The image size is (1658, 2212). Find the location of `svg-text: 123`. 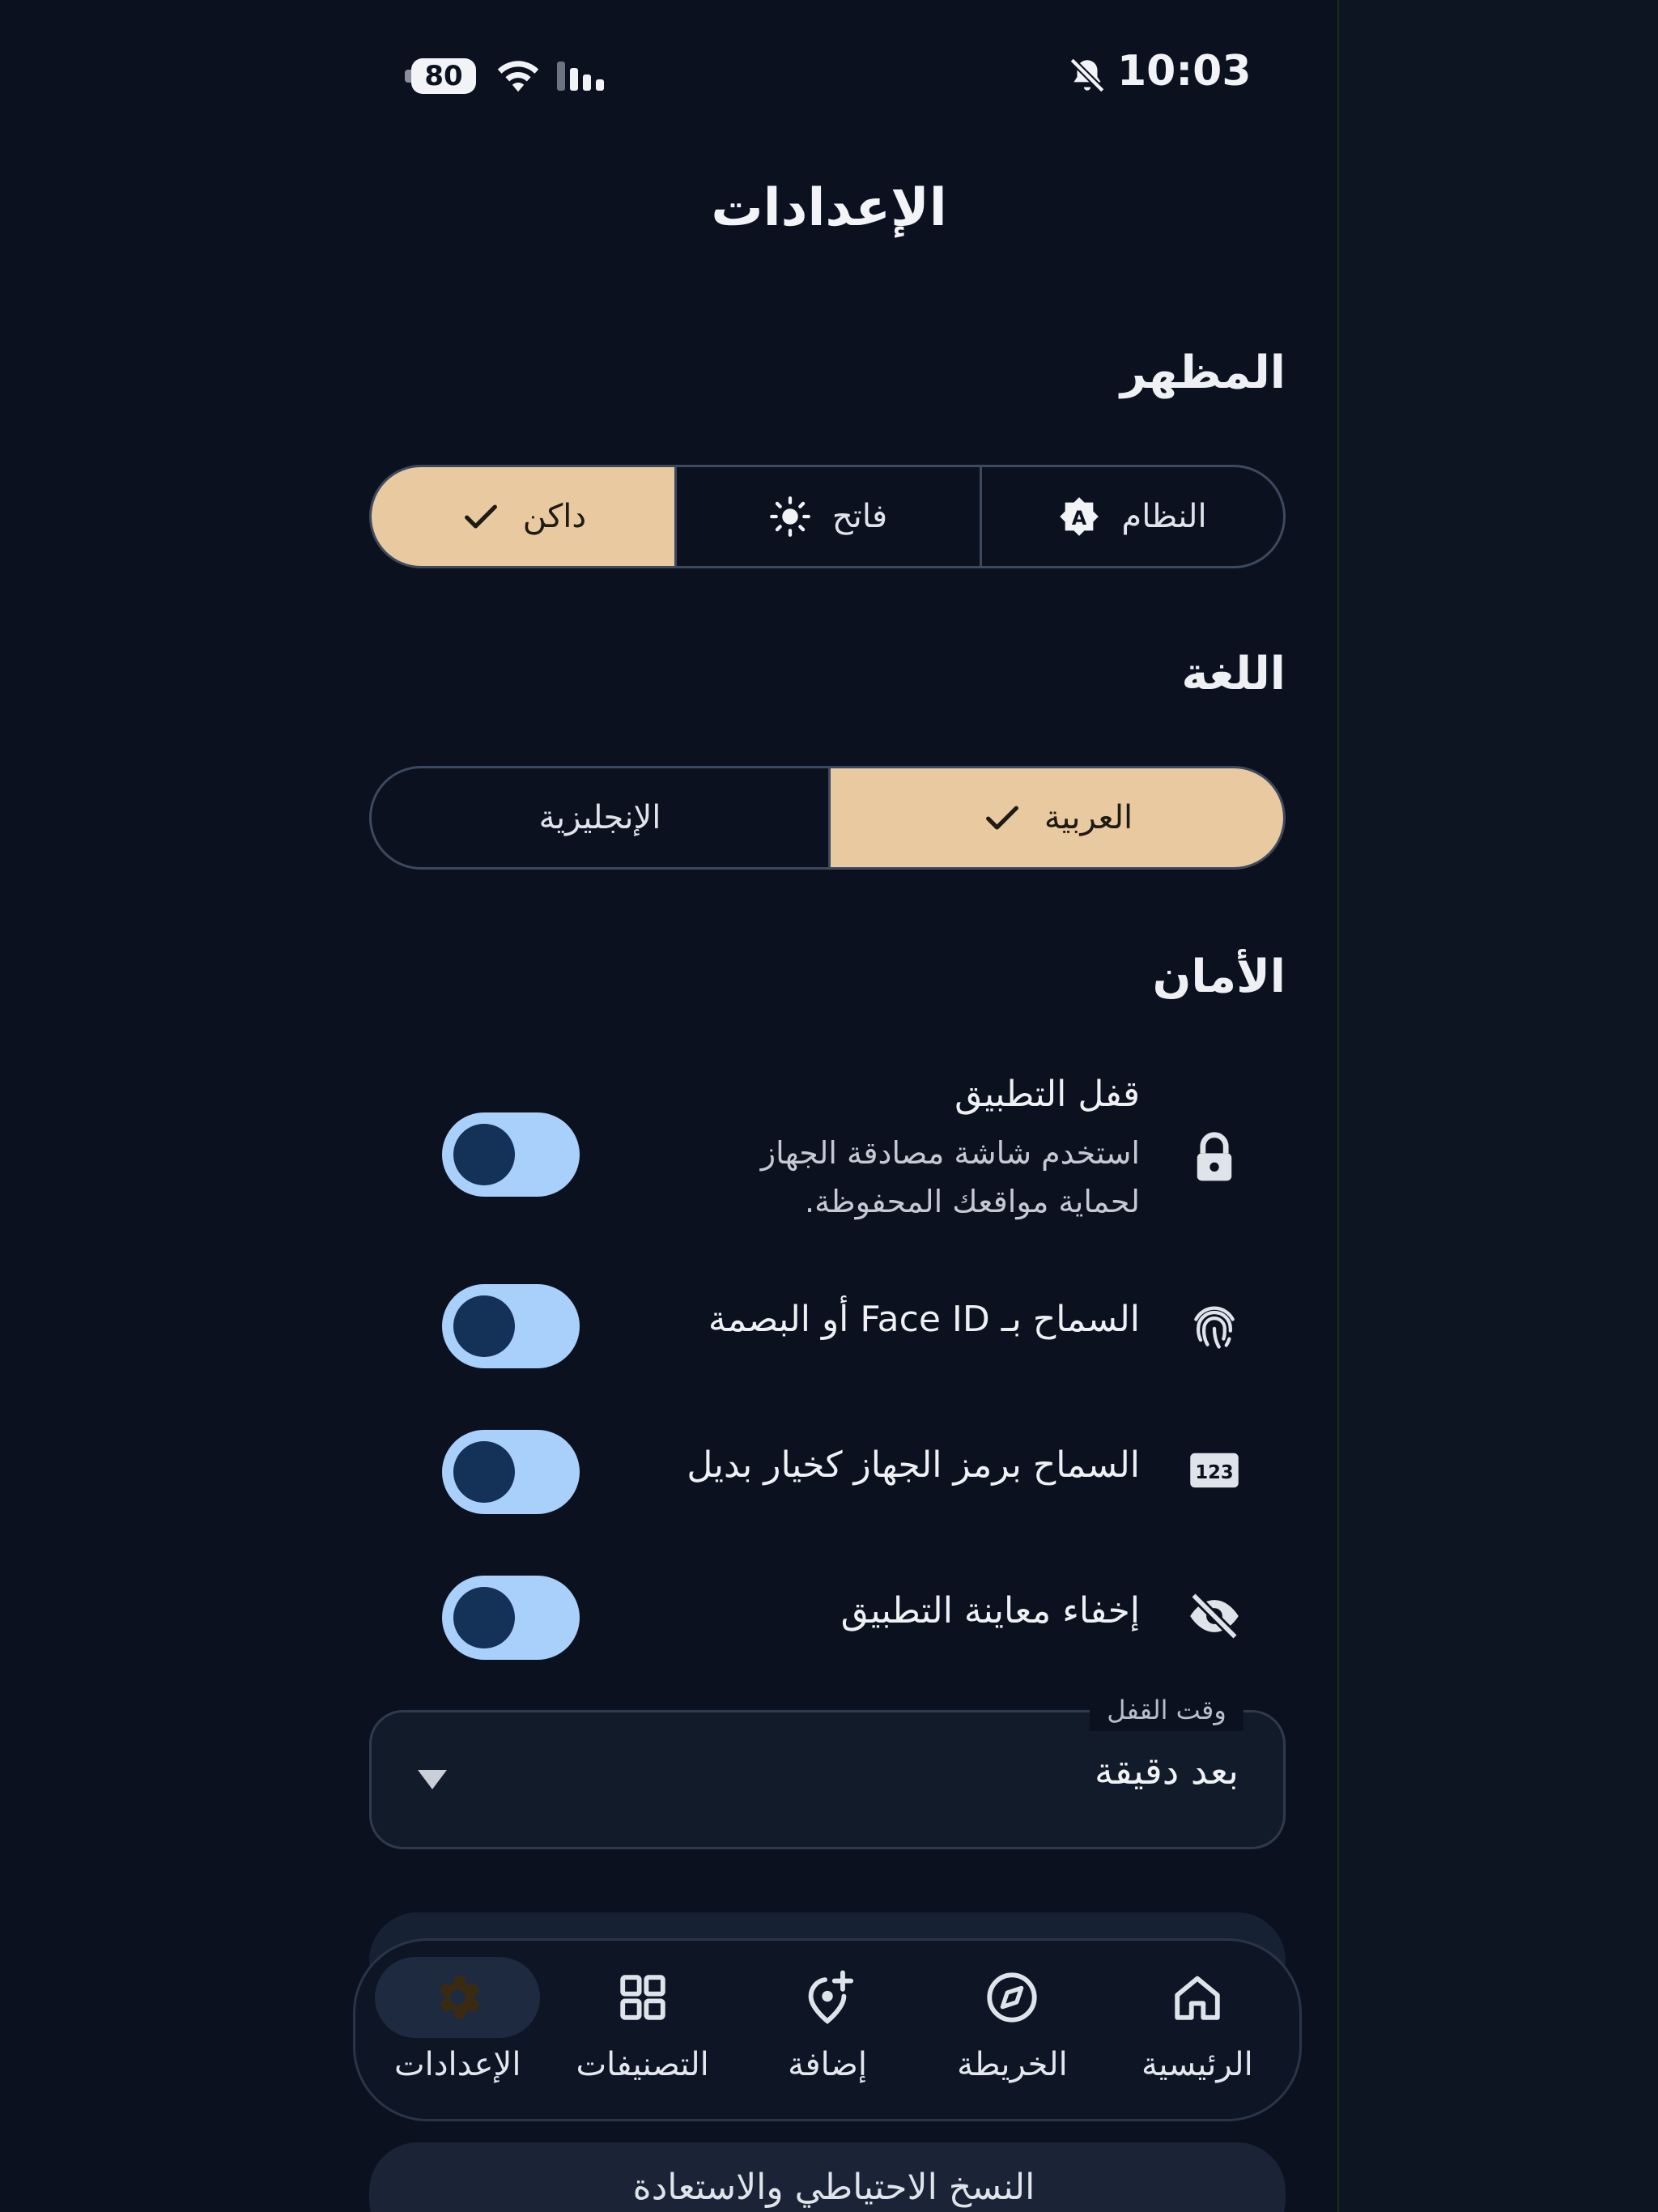

svg-text: 123 is located at coordinates (1214, 1473).